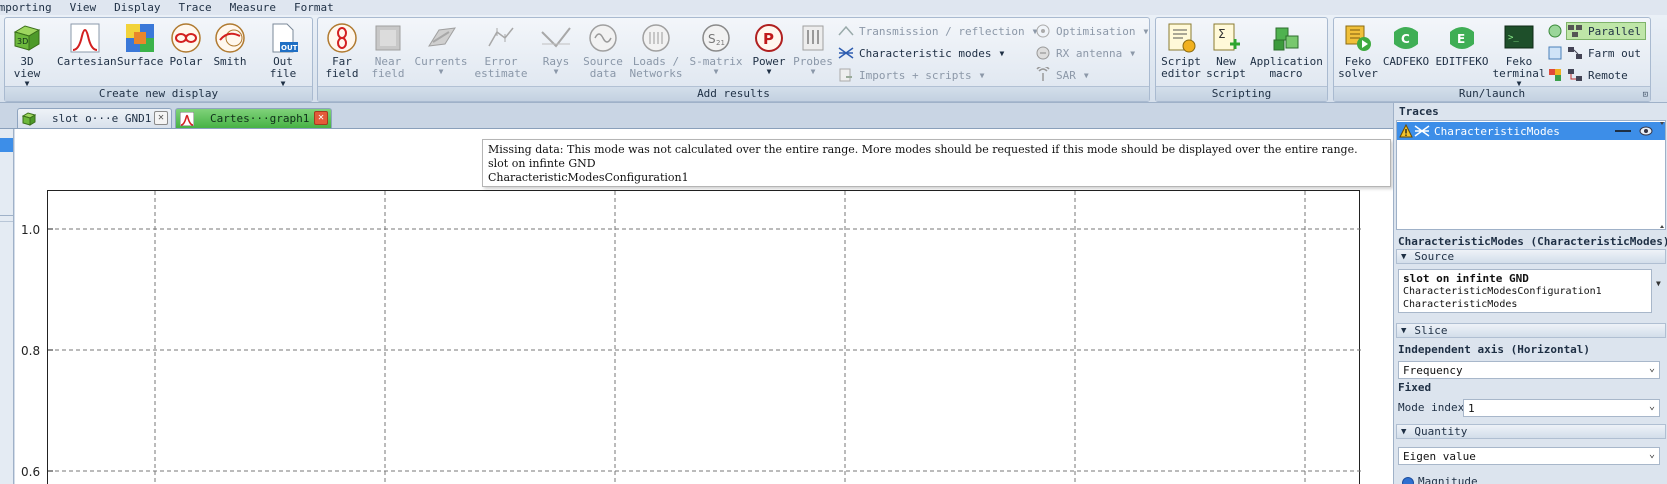 The image size is (1667, 484). I want to click on smith-button: Smith, so click(230, 45).